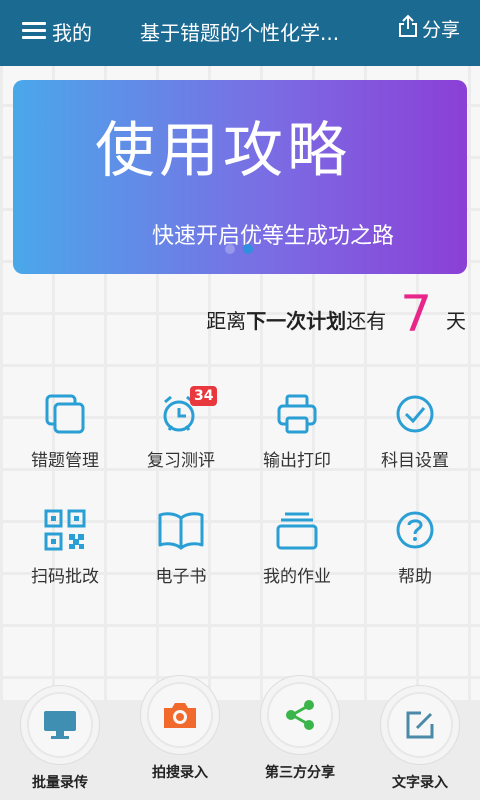  What do you see at coordinates (296, 321) in the screenshot?
I see `countdown-emphasis: 下一次计划` at bounding box center [296, 321].